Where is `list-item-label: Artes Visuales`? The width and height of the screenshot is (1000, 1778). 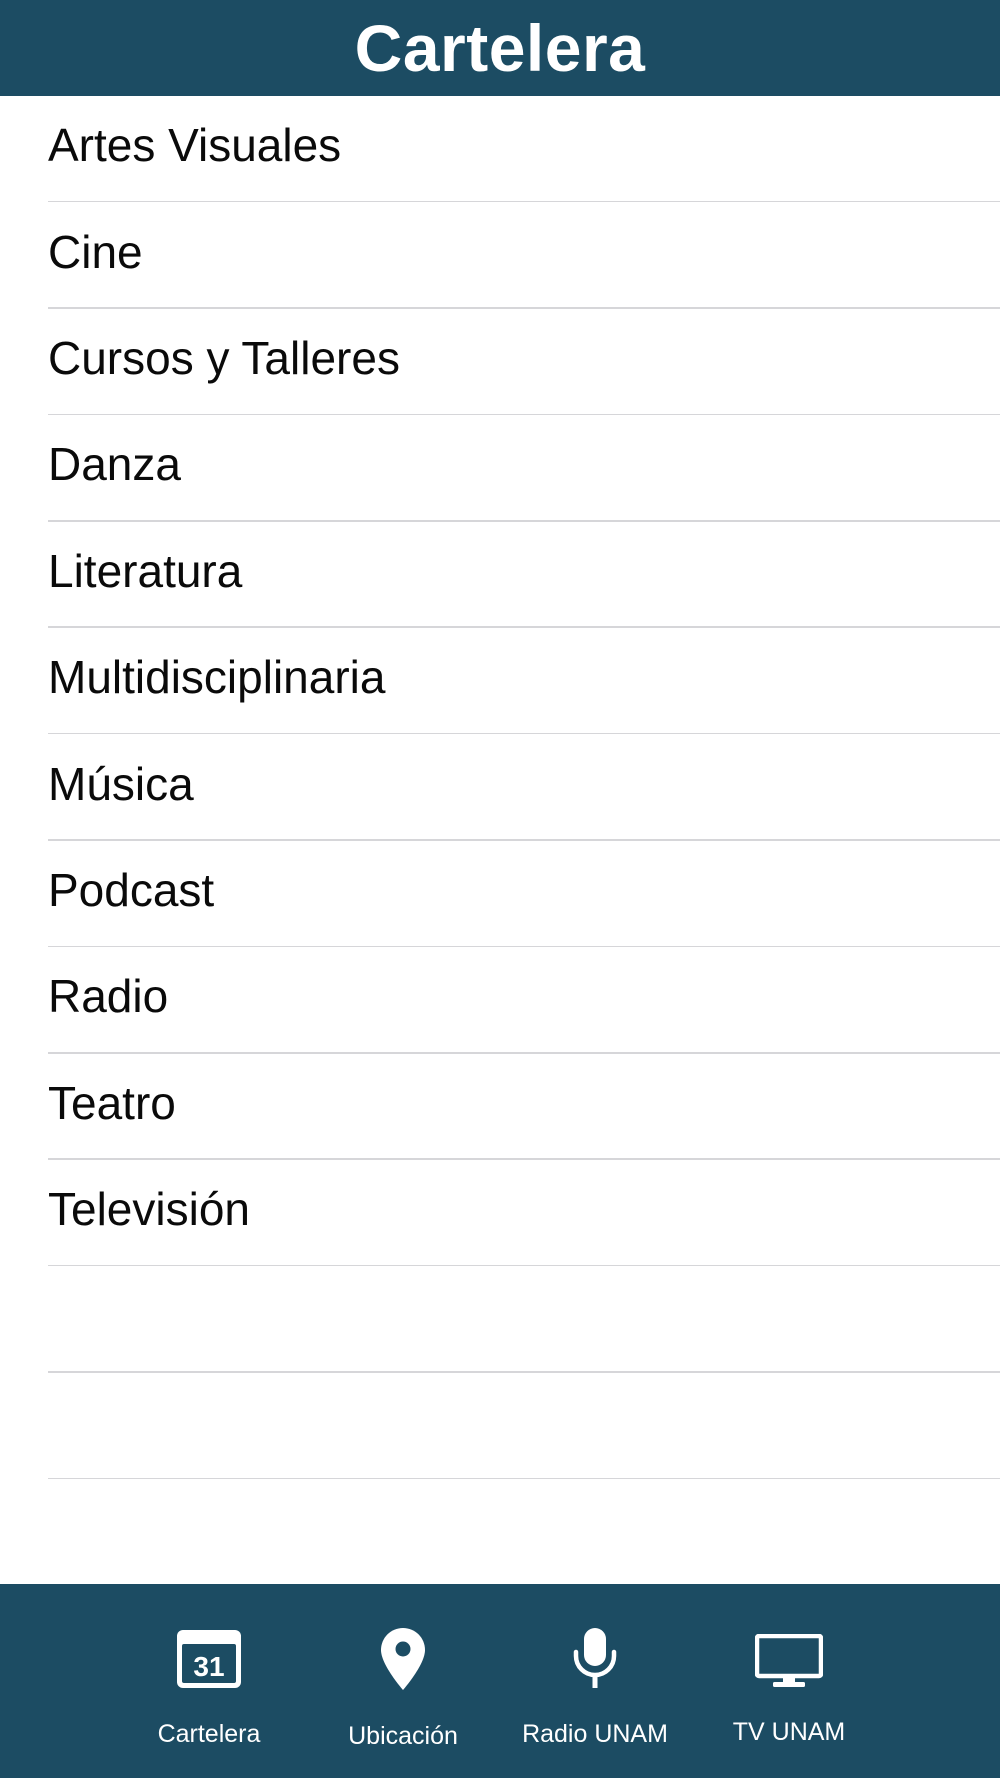 list-item-label: Artes Visuales is located at coordinates (195, 145).